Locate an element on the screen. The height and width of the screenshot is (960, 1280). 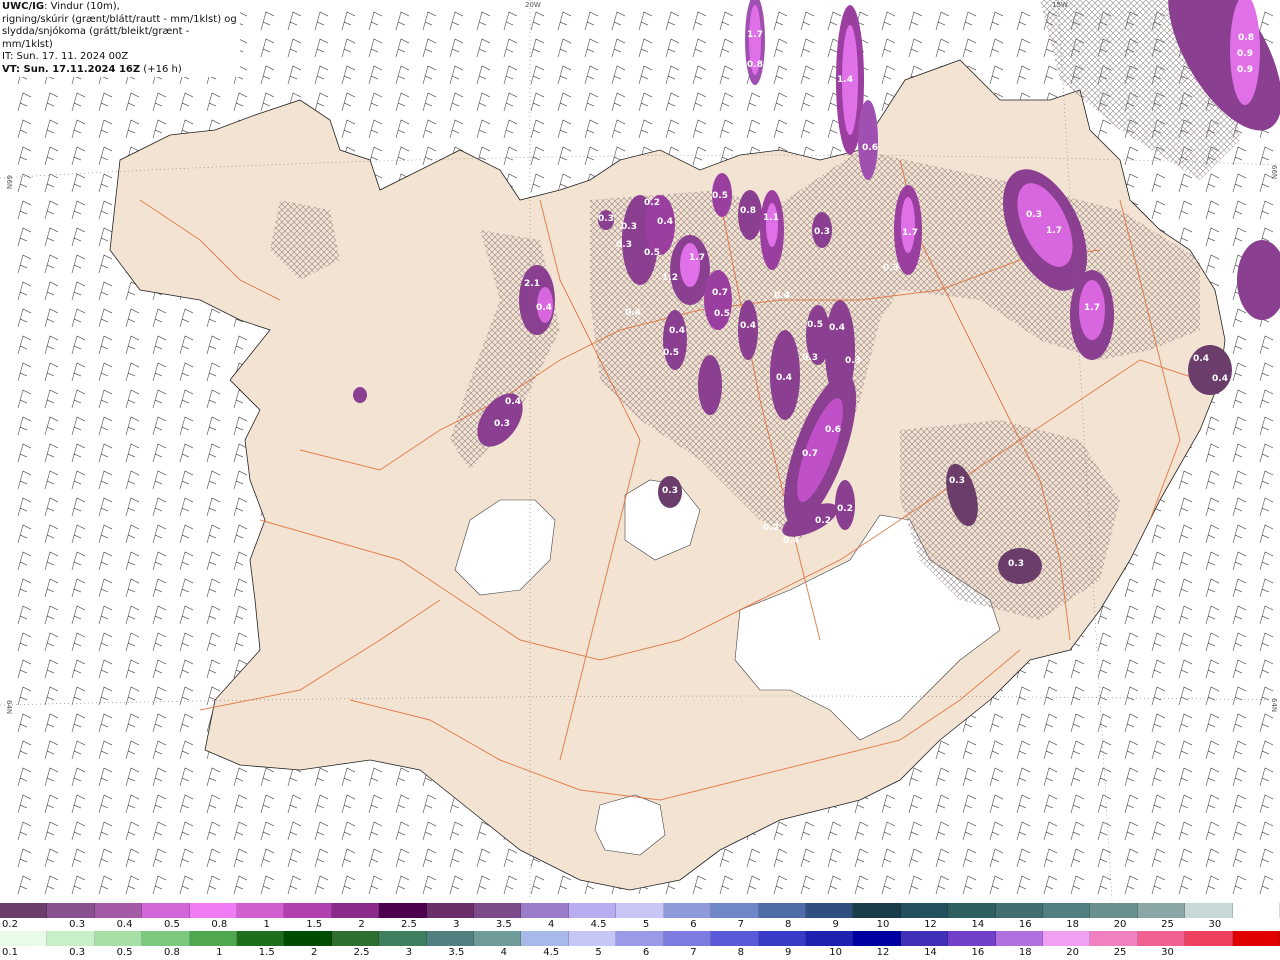
legend-tick-label: 1 is located at coordinates (266, 924).